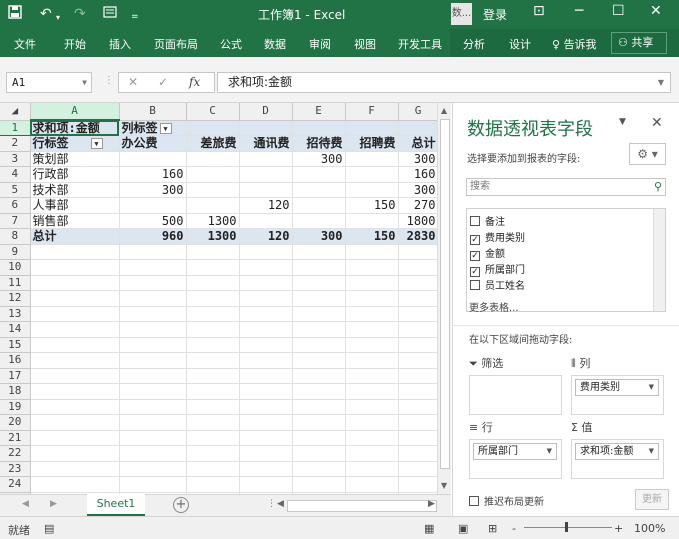 The image size is (679, 539). What do you see at coordinates (444, 82) in the screenshot?
I see `formula-input: 求和项:金额 ▼` at bounding box center [444, 82].